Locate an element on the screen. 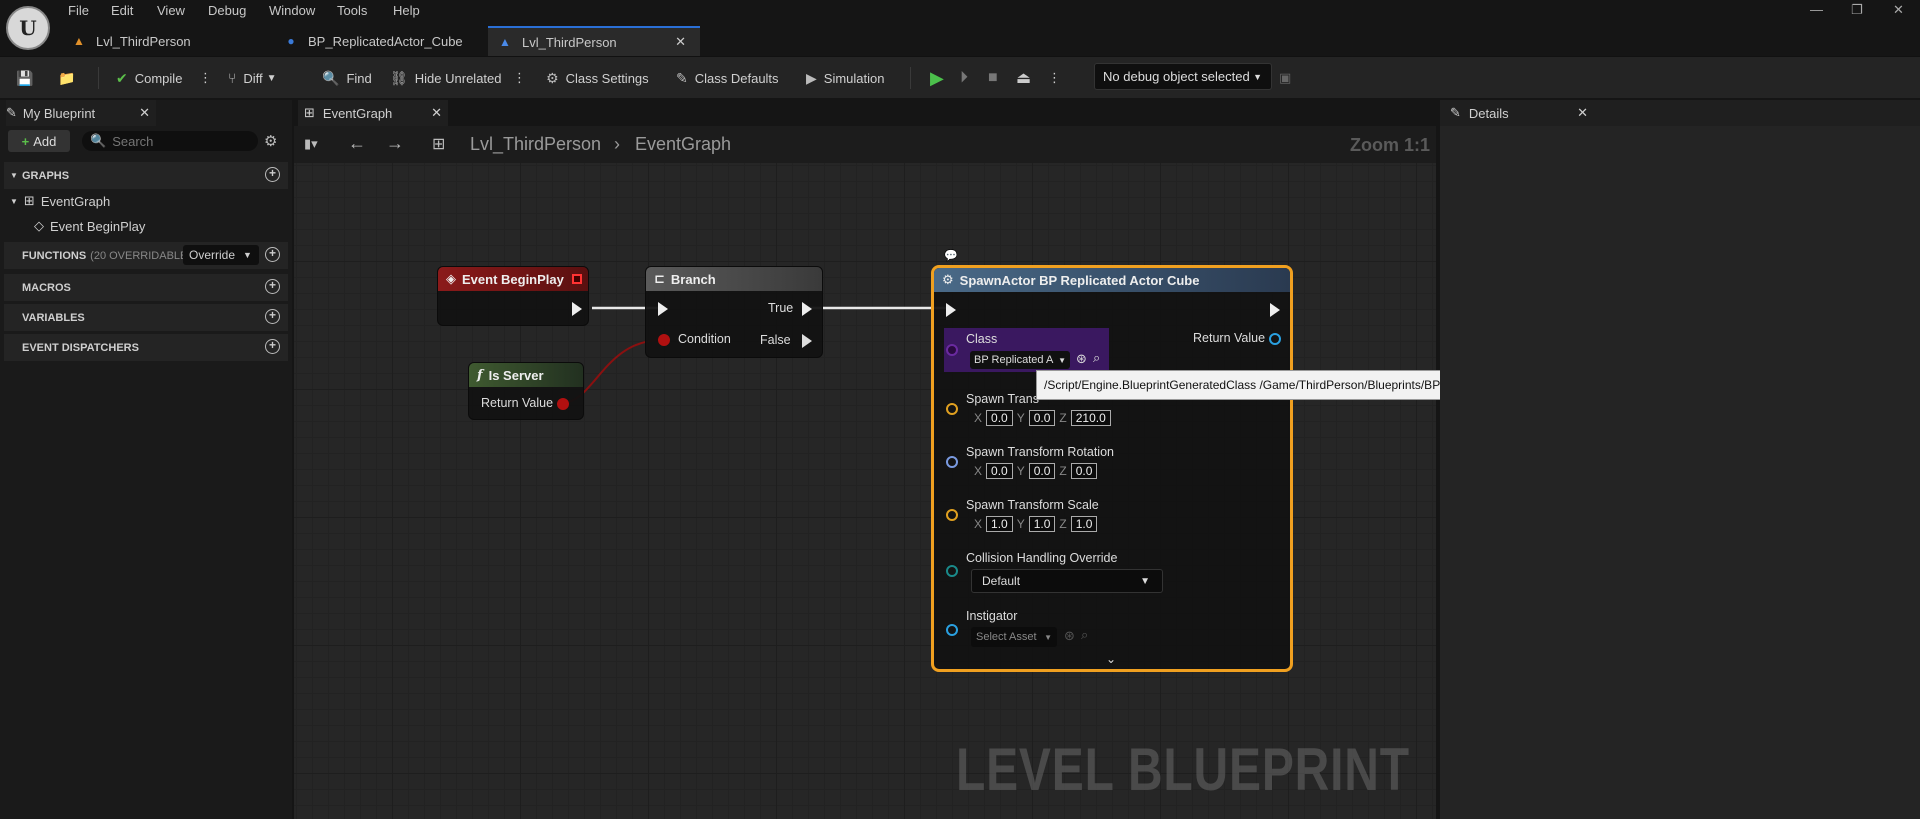 The image size is (1920, 819). bookmark-icon: ▮▾ is located at coordinates (311, 144).